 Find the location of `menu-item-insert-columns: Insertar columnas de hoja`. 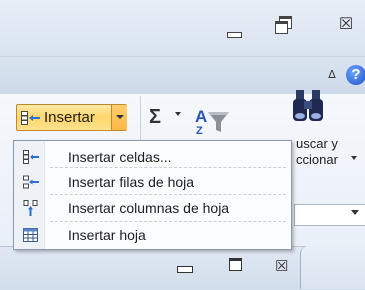

menu-item-insert-columns: Insertar columnas de hoja is located at coordinates (152, 208).